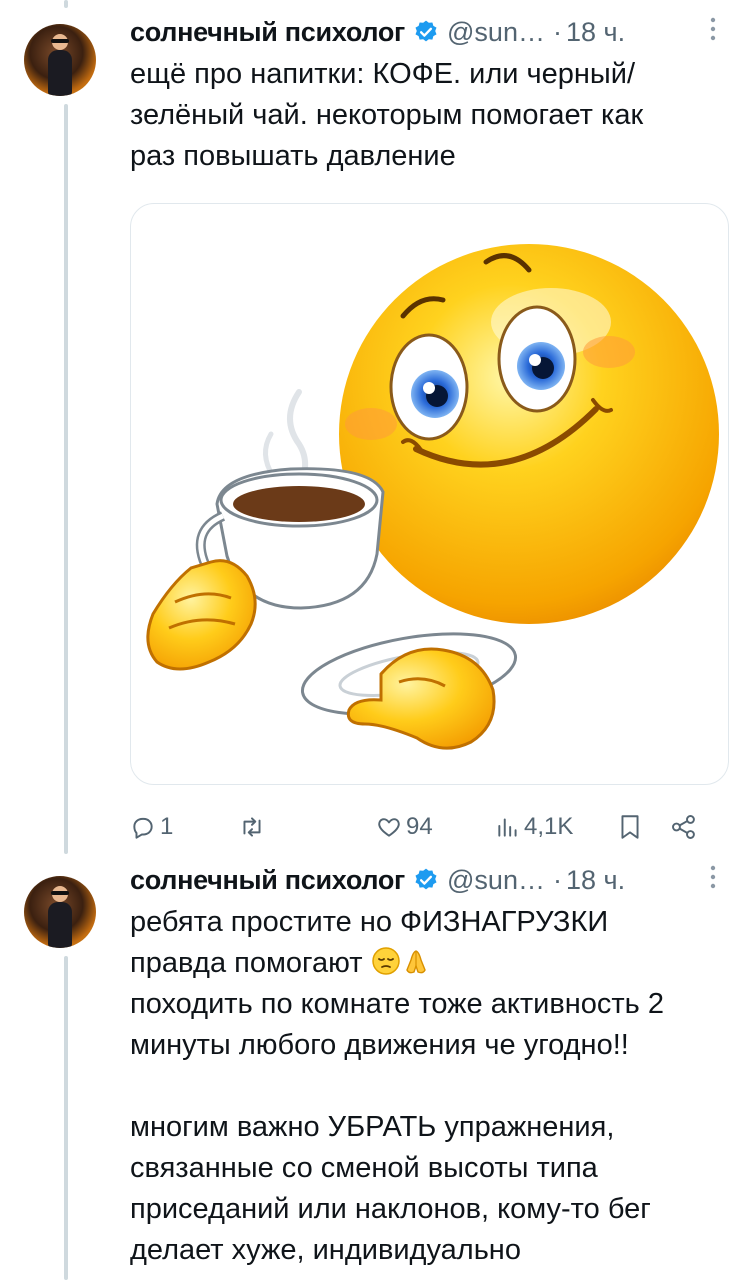  I want to click on reply-icon, so click(143, 828).